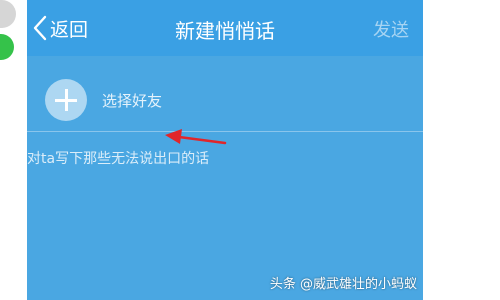  Describe the element at coordinates (8, 14) in the screenshot. I see `peek-bubble-gray` at that location.